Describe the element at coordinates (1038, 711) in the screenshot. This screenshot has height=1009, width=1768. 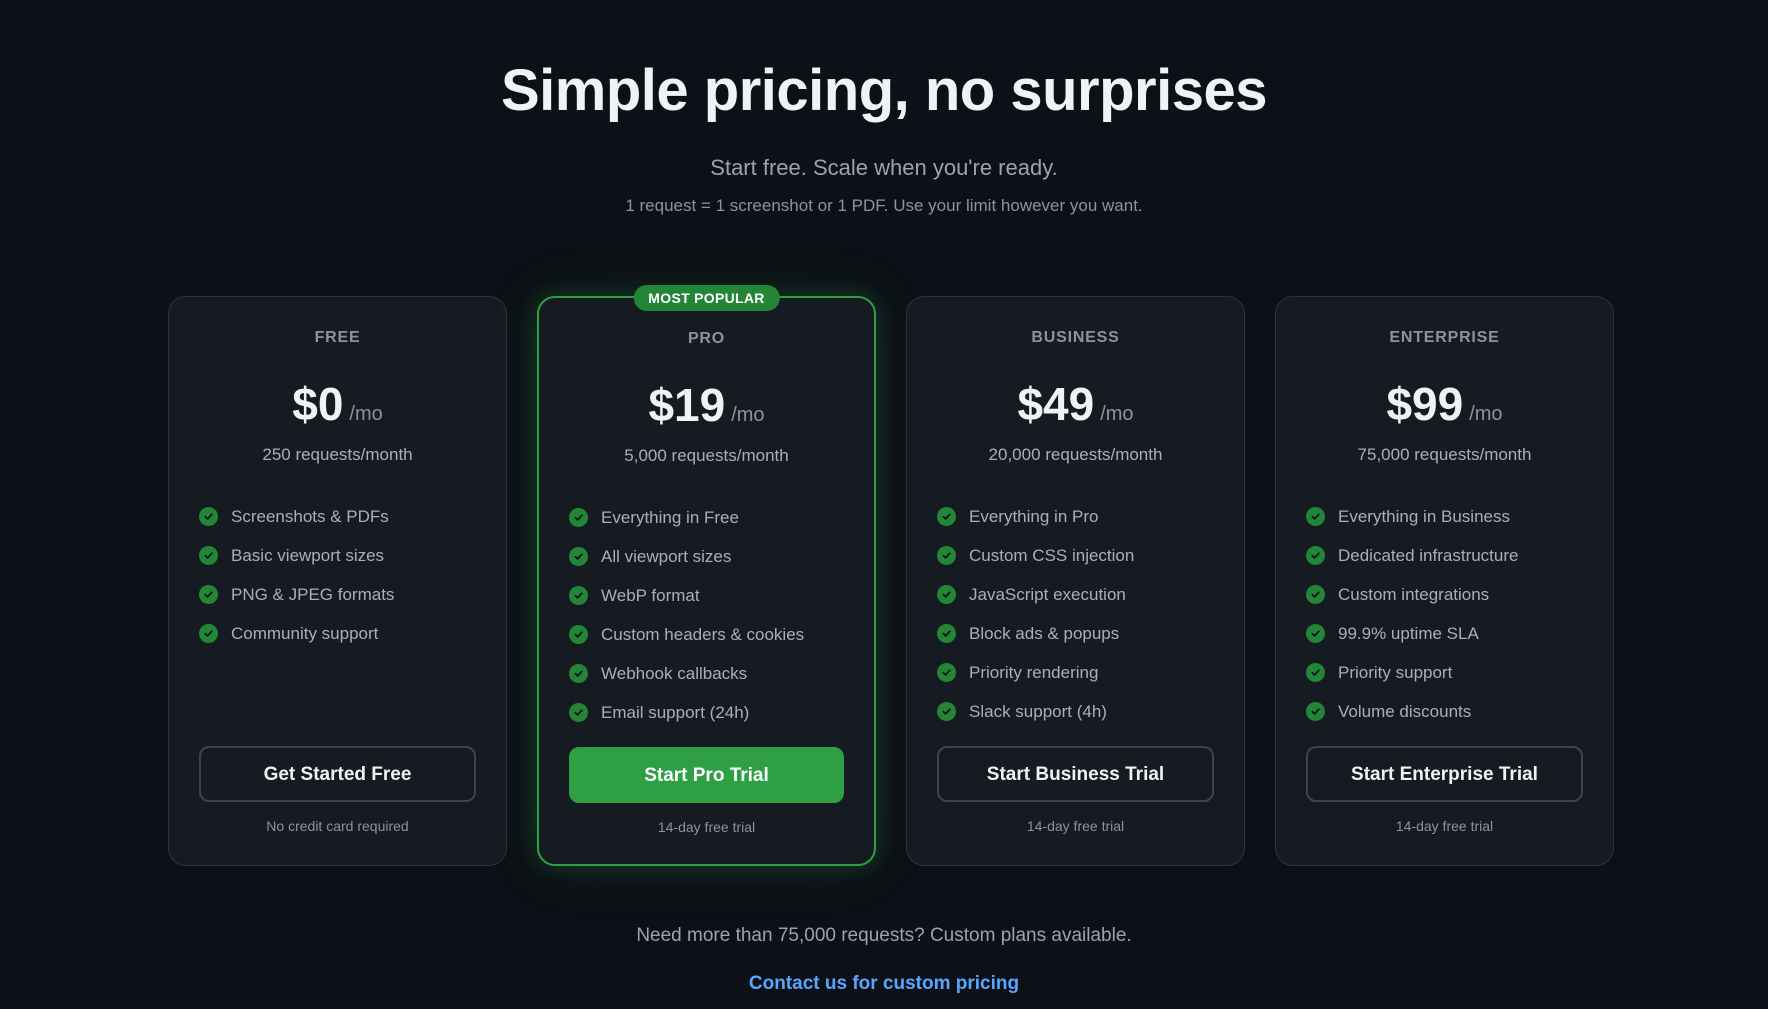
I see `feature-label: Slack support (4h)` at that location.